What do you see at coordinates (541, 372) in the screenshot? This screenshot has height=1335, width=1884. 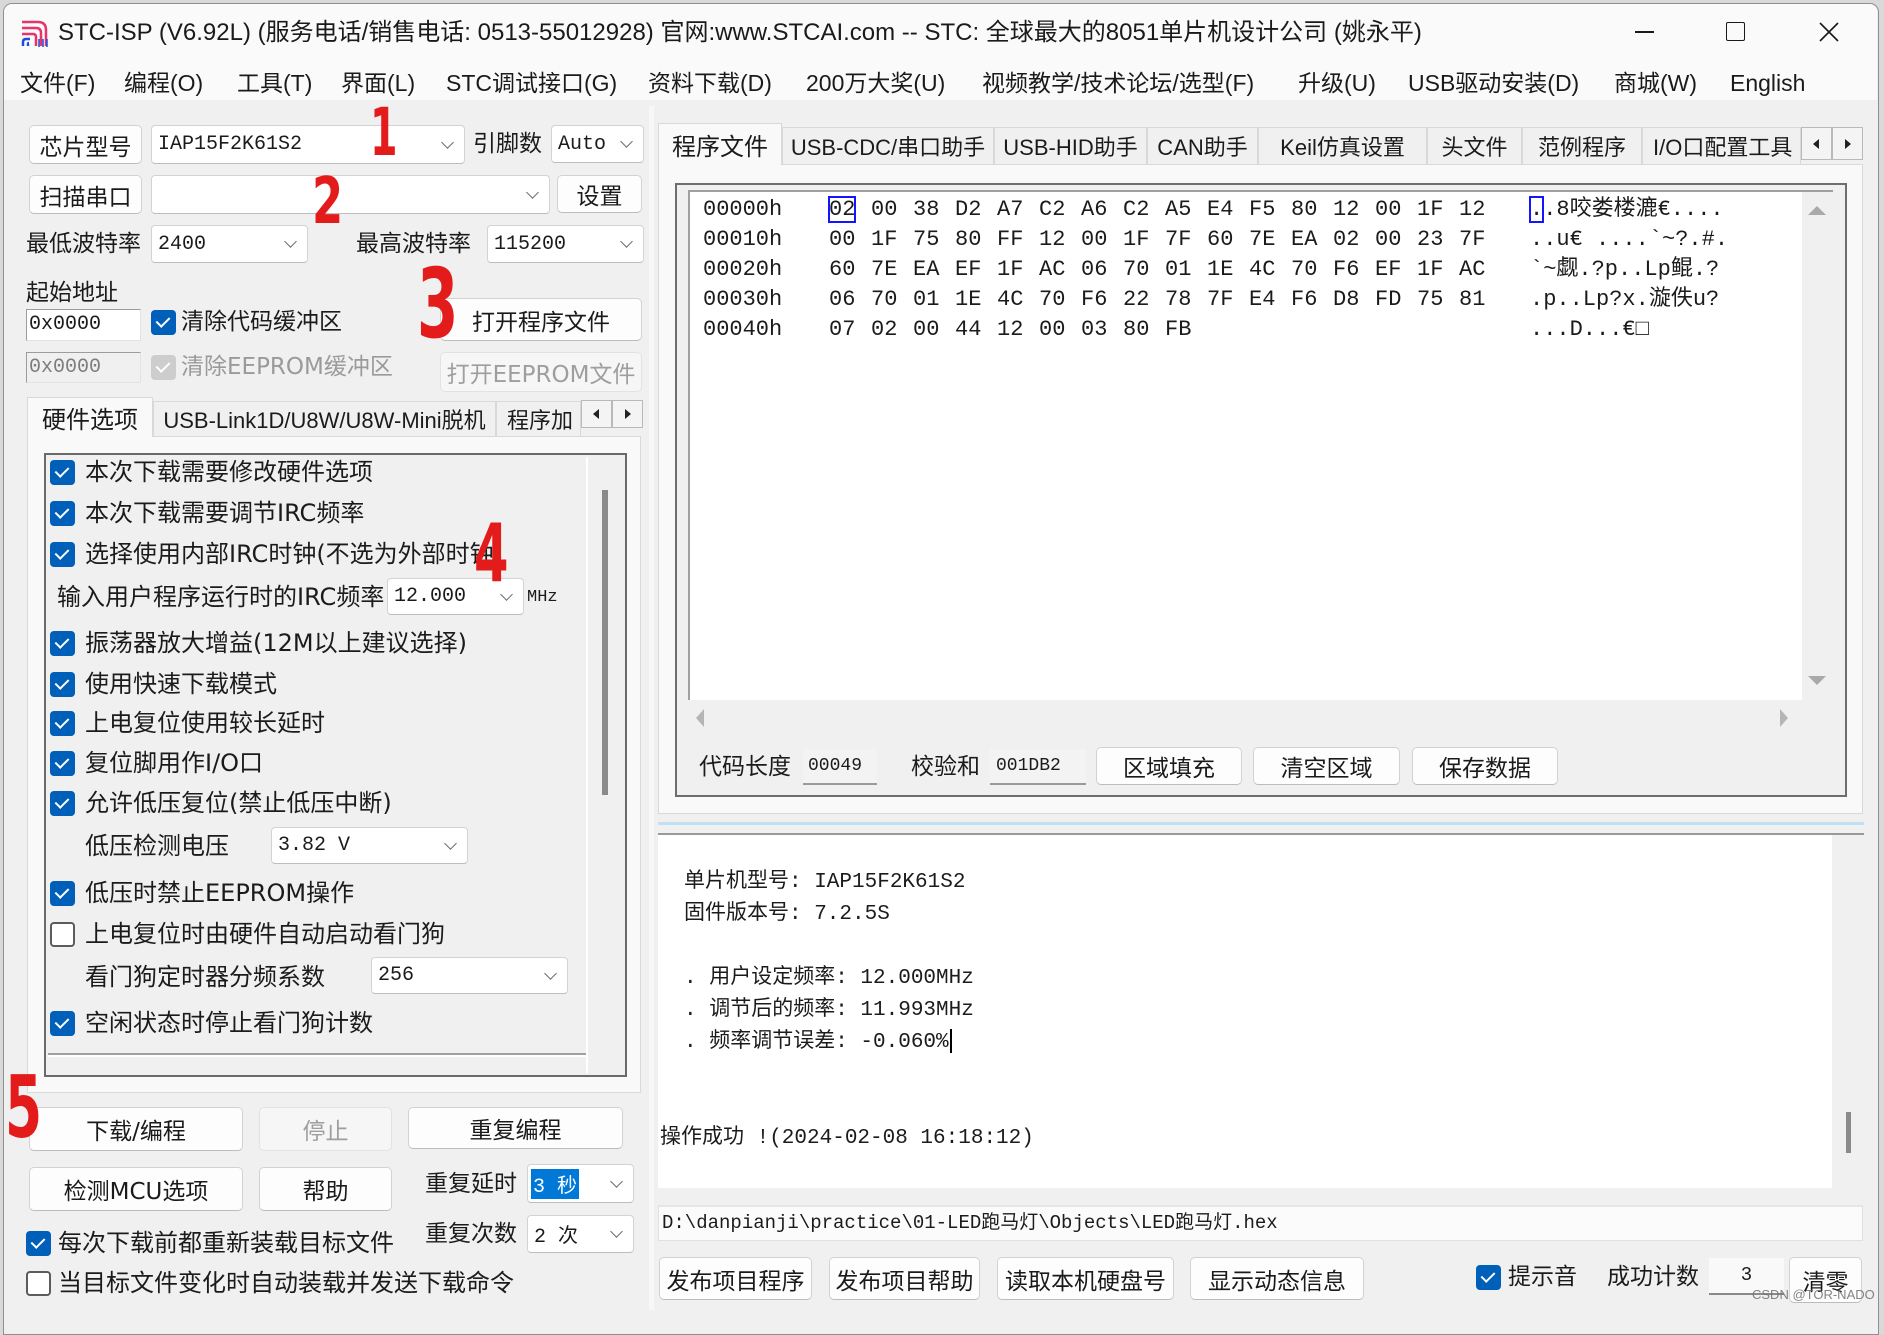 I see `open-eeprom-file-button: 打开EEPROM文件` at bounding box center [541, 372].